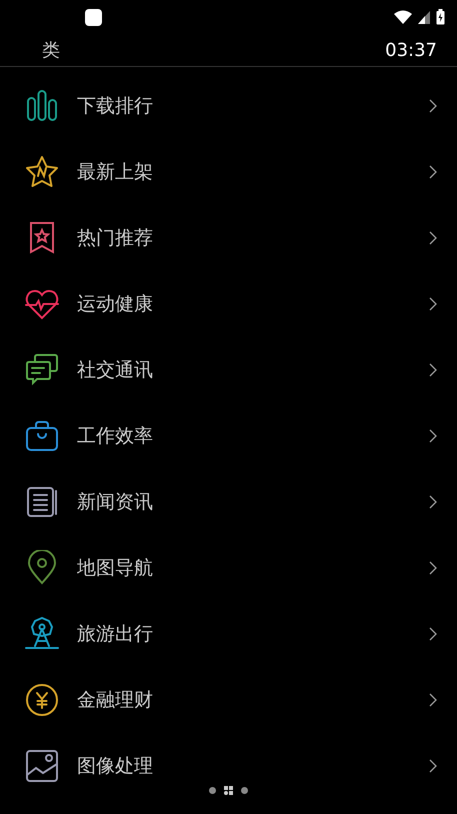 This screenshot has height=814, width=457. What do you see at coordinates (228, 304) in the screenshot?
I see `category-item: 运动健康` at bounding box center [228, 304].